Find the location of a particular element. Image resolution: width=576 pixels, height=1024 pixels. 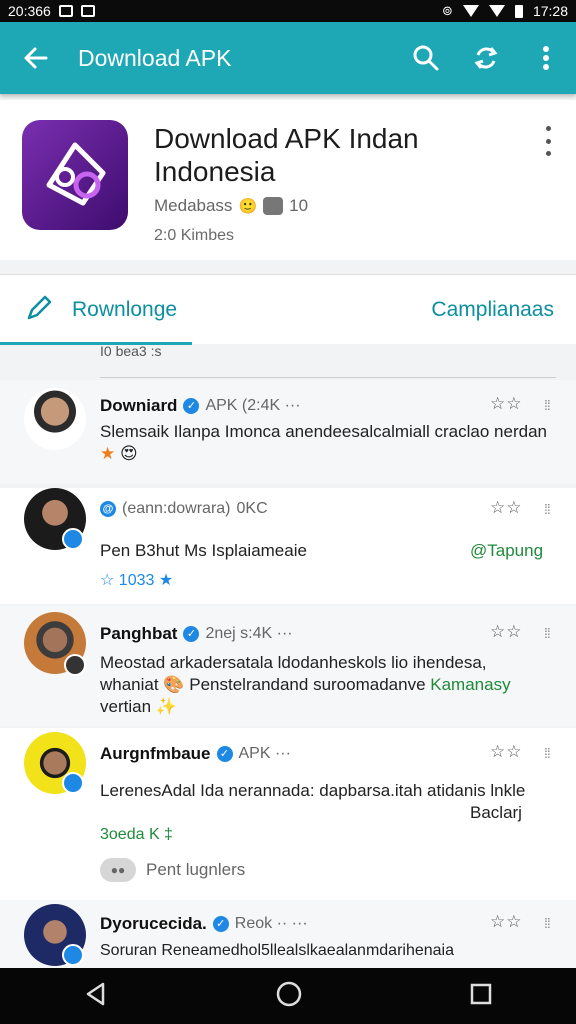

item-text-line: vertian ✨ is located at coordinates (324, 707).